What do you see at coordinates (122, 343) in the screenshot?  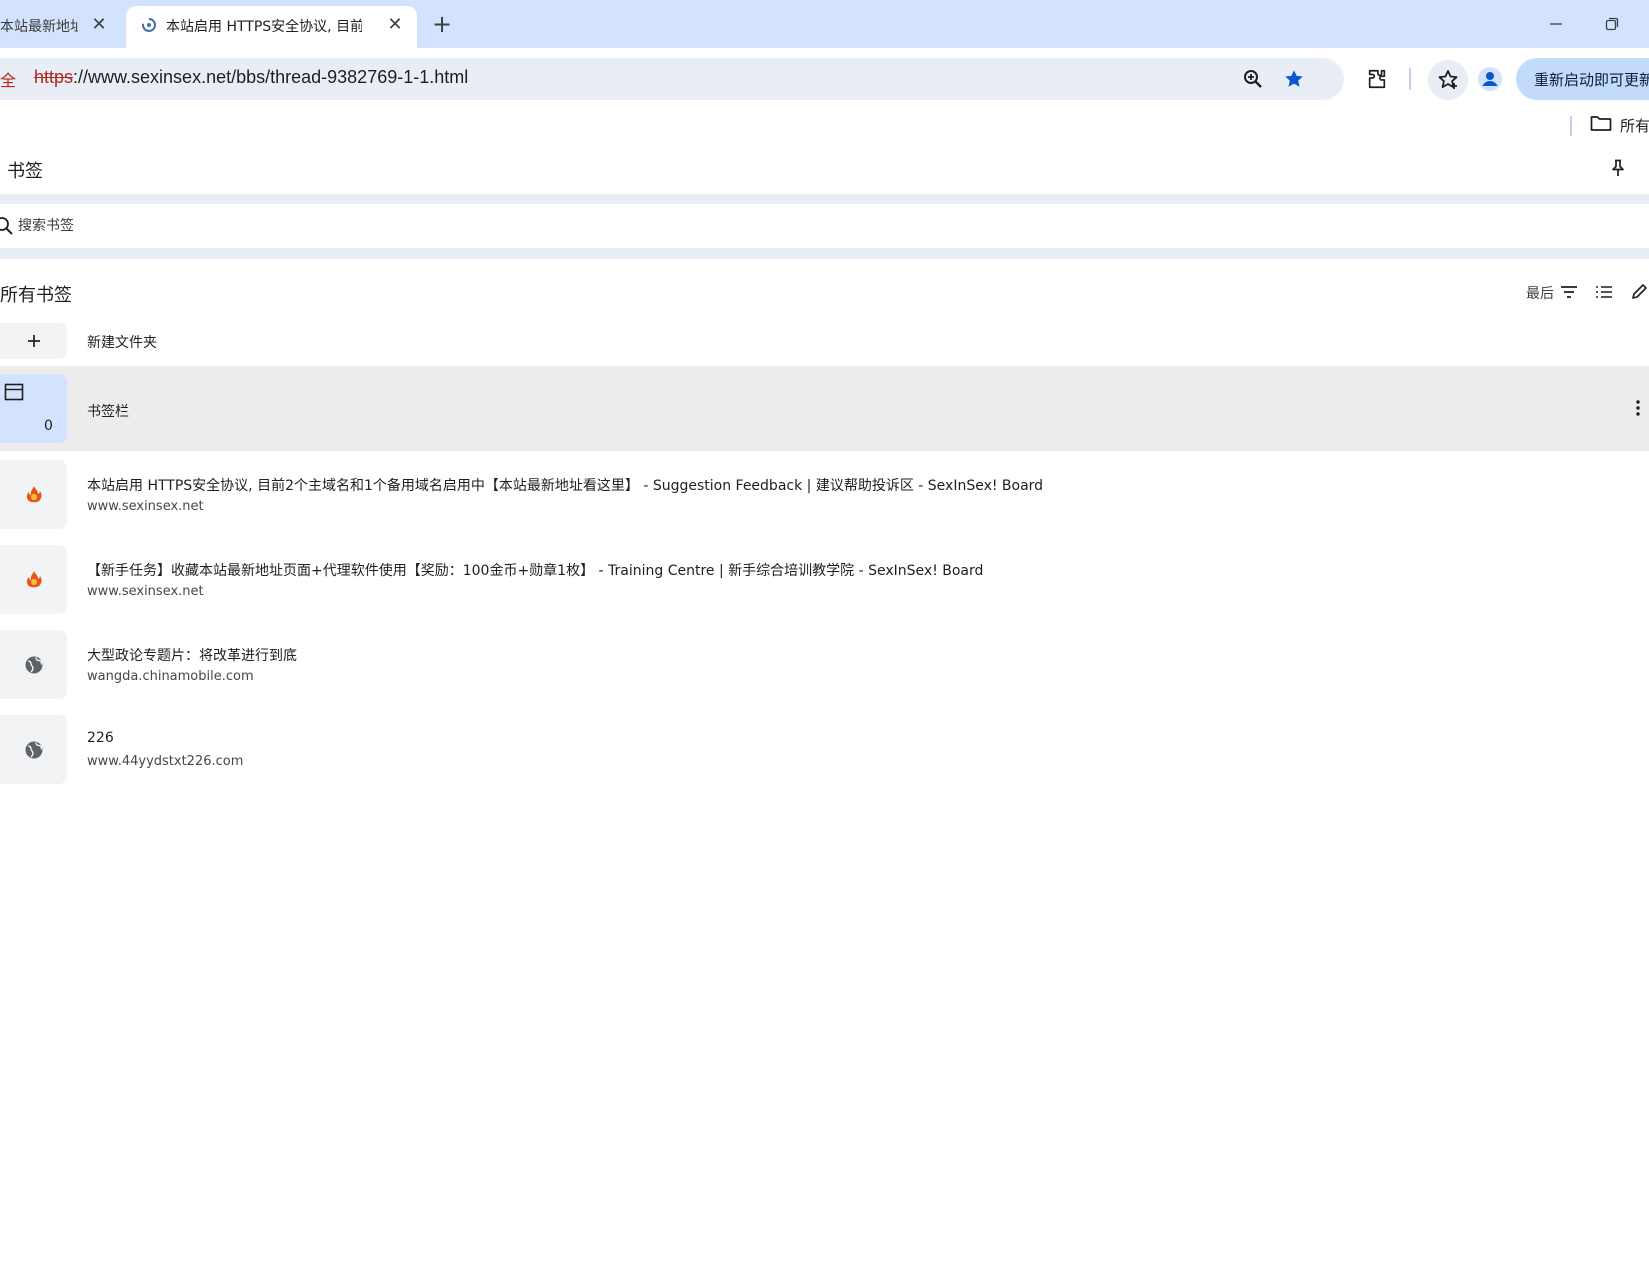 I see `new-folder-label: 新建文件夹` at bounding box center [122, 343].